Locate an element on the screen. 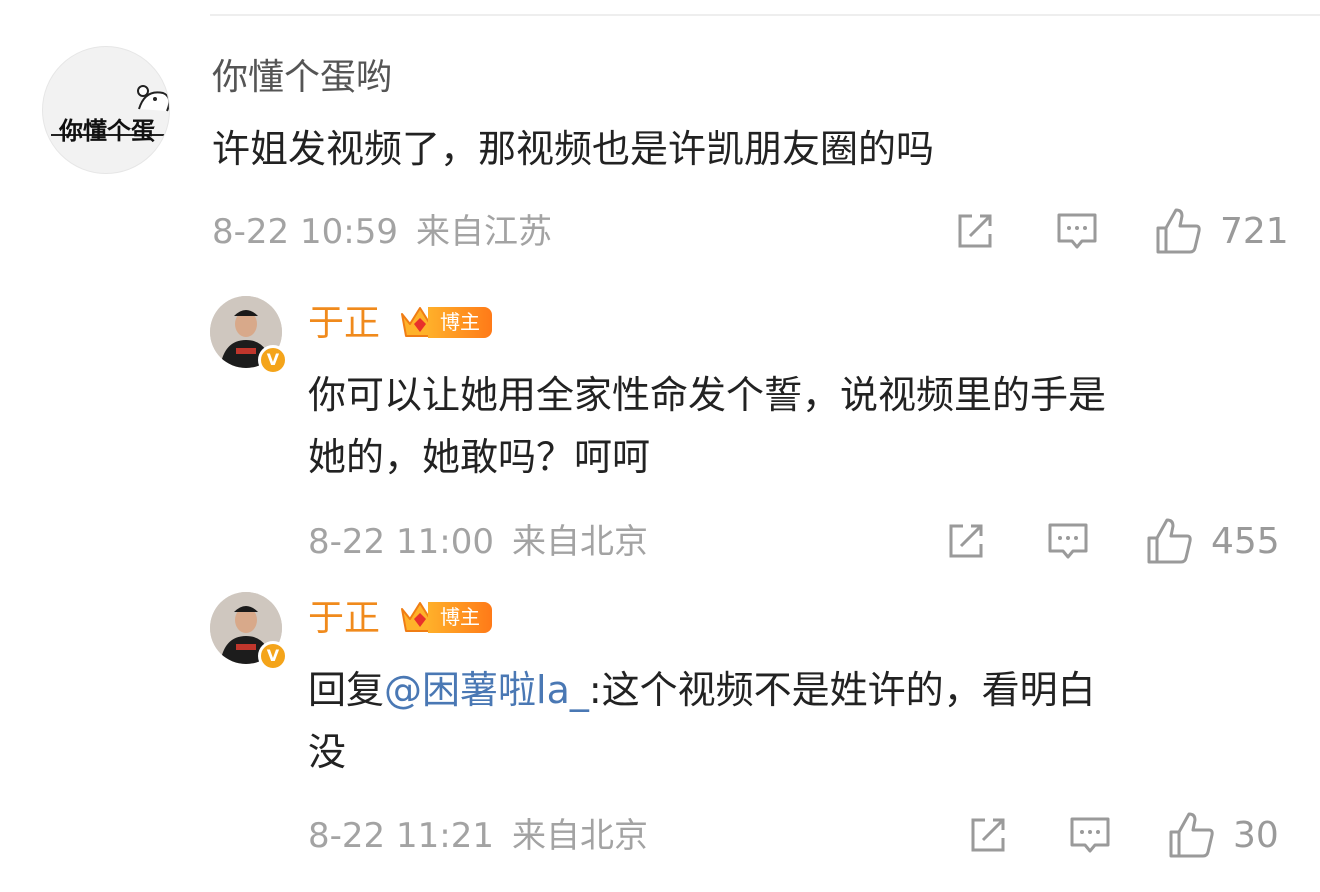 This screenshot has height=892, width=1320. comment-text-line: 没 is located at coordinates (327, 752).